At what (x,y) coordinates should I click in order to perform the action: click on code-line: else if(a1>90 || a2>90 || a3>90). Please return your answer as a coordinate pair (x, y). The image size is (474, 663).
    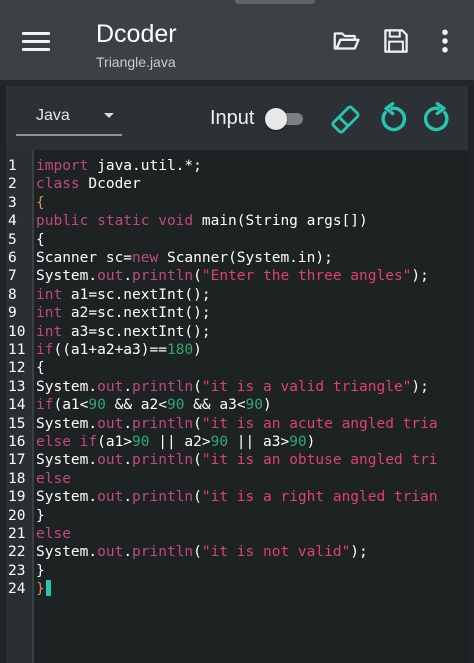
    Looking at the image, I should click on (251, 442).